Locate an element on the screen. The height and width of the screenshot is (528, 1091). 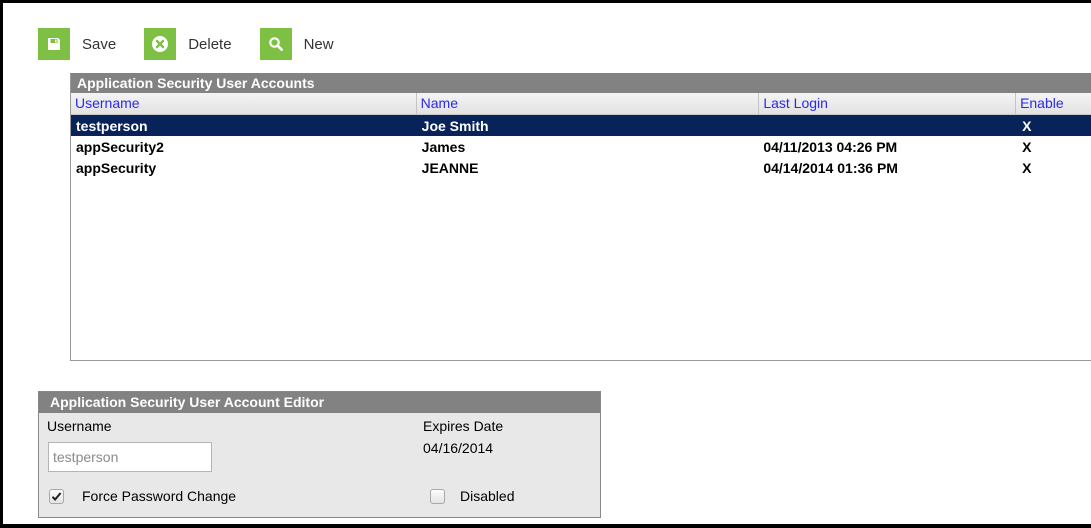
cell-username: appSecurity is located at coordinates (116, 167).